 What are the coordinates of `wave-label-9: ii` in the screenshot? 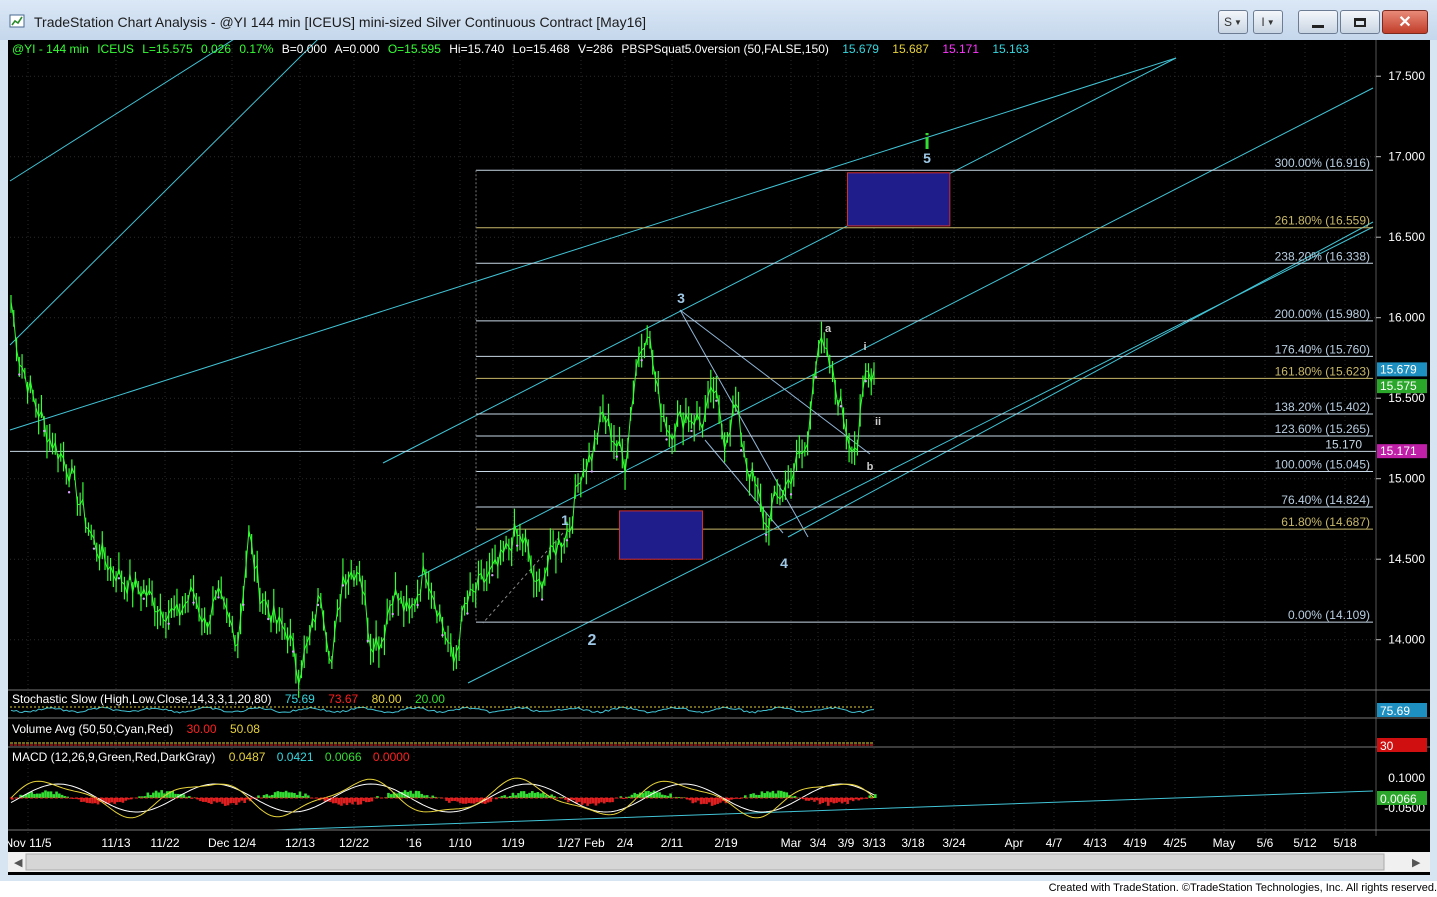 It's located at (878, 422).